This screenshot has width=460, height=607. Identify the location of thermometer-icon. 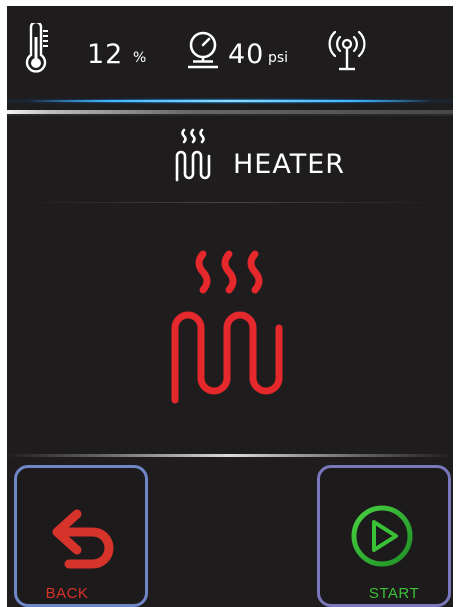
(36, 48).